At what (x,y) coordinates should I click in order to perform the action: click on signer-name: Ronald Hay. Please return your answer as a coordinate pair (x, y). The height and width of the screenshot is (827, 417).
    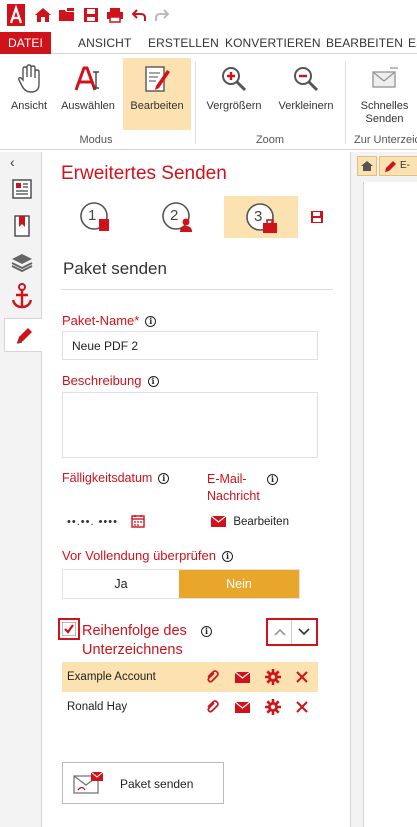
    Looking at the image, I should click on (97, 707).